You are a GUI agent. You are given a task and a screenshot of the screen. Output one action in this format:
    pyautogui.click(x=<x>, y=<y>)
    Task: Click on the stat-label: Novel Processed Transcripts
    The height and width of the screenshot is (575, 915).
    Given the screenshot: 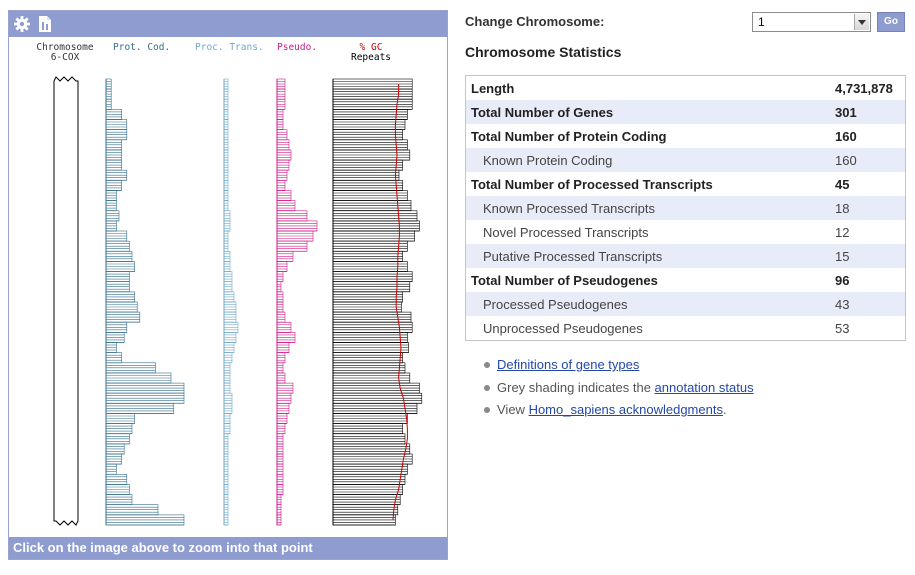 What is the action you would take?
    pyautogui.click(x=566, y=232)
    